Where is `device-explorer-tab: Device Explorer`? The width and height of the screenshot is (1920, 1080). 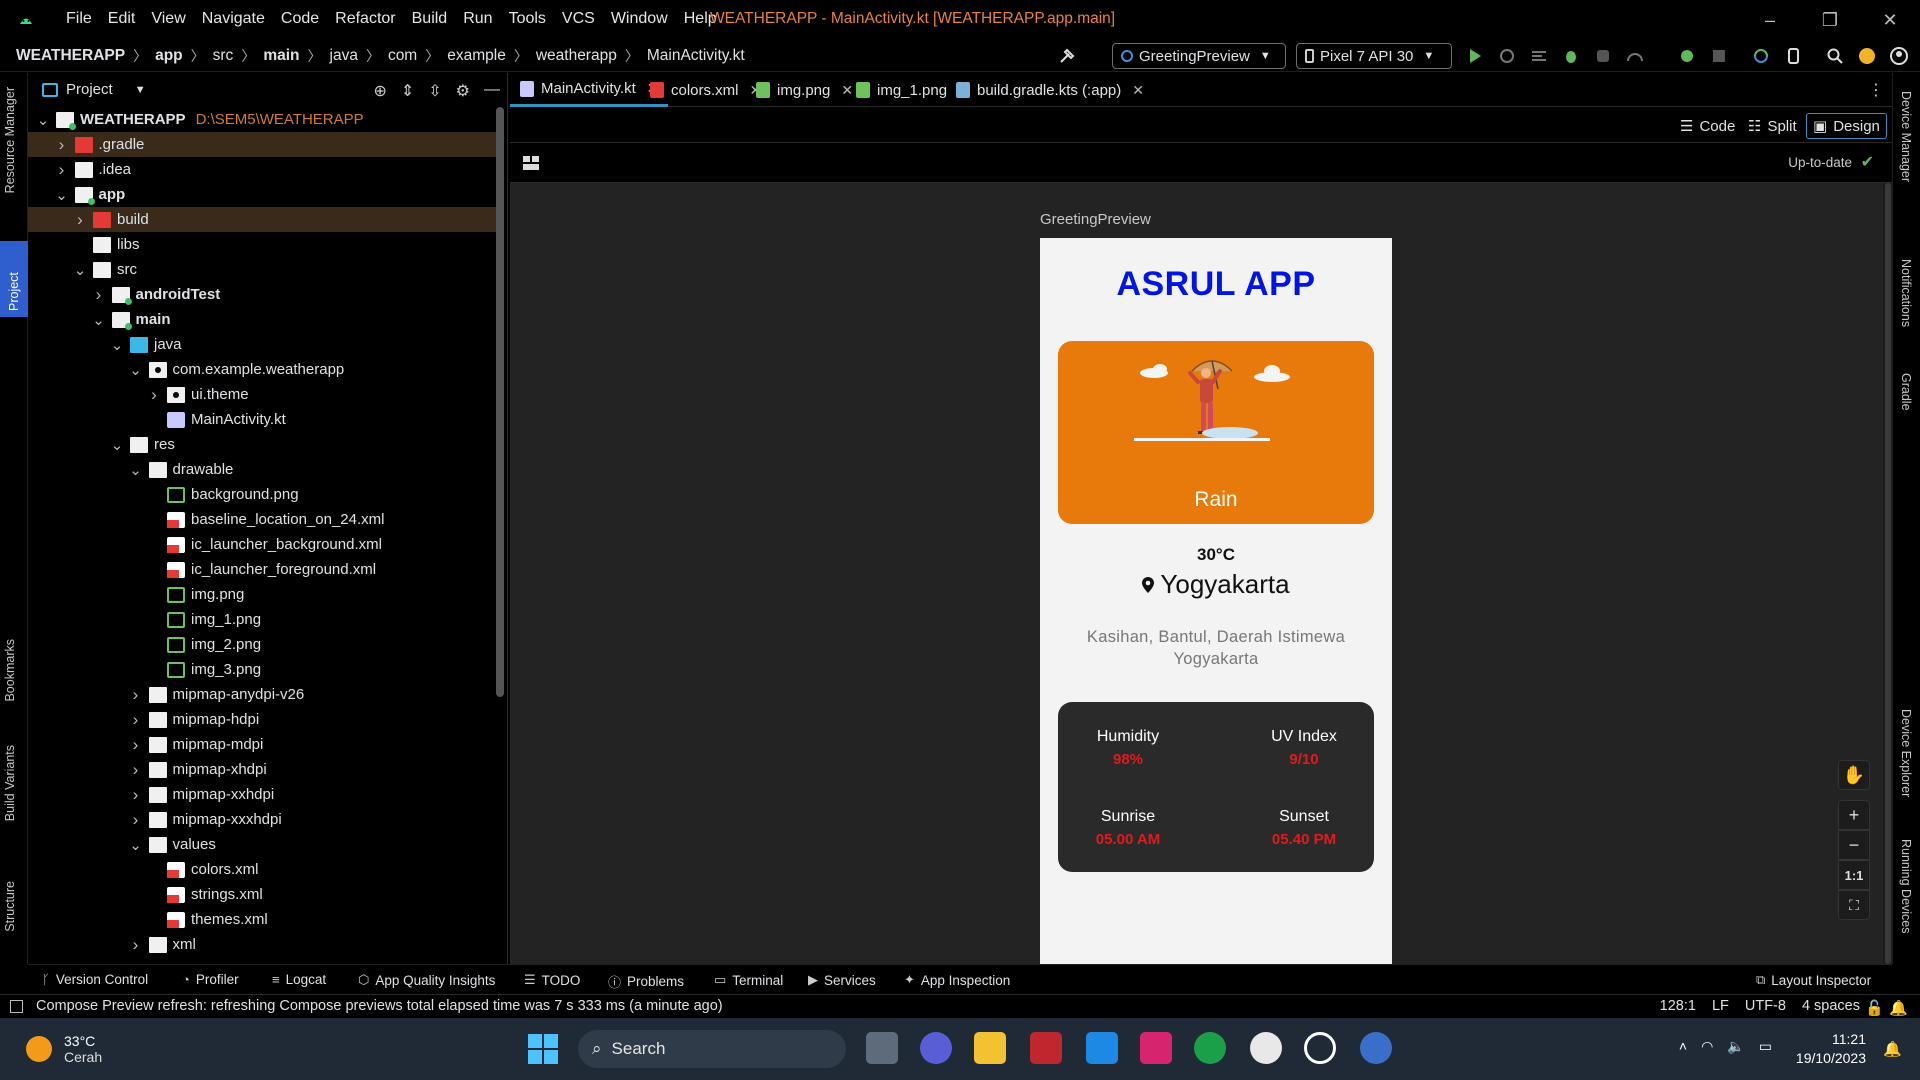 device-explorer-tab: Device Explorer is located at coordinates (1906, 753).